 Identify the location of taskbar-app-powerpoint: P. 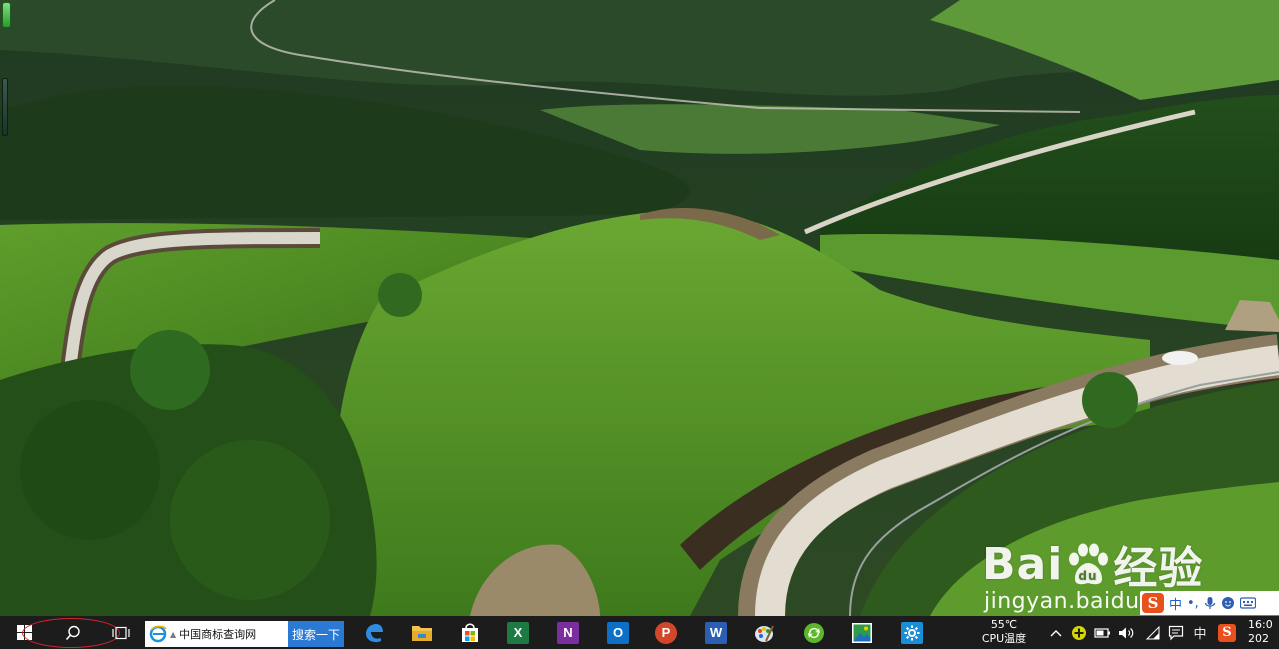
(666, 632).